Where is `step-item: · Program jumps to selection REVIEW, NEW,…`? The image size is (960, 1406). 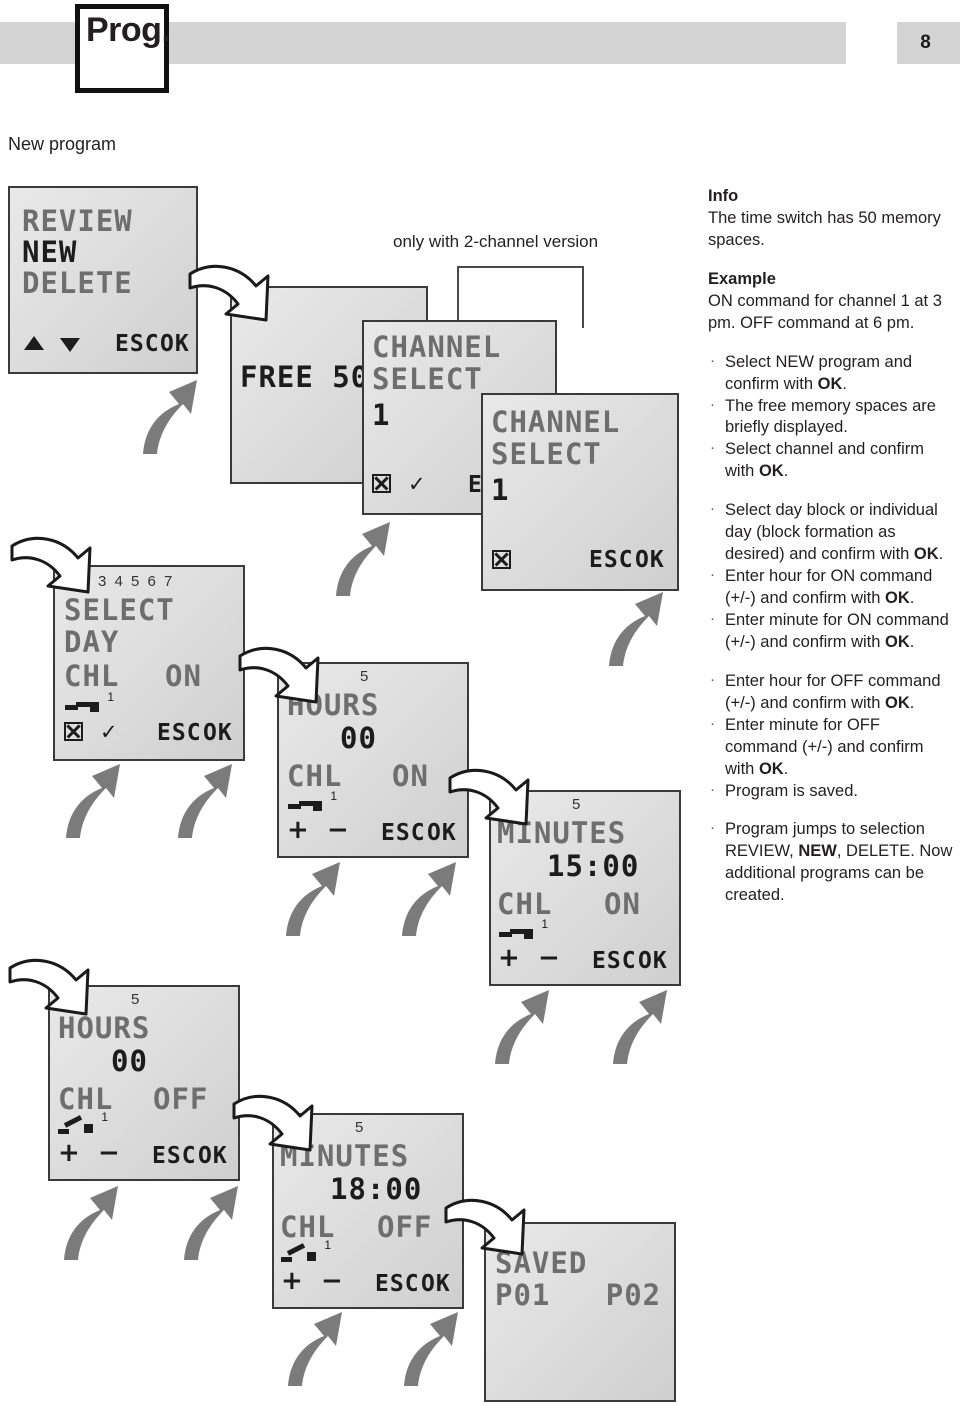
step-item: · Program jumps to selection REVIEW, NEW,… is located at coordinates (831, 862).